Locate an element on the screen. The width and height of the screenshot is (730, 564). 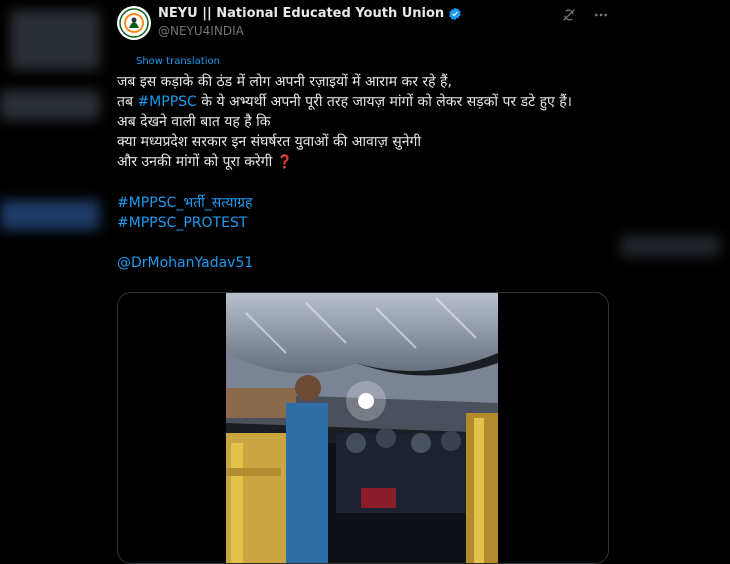
emblem-logo-icon is located at coordinates (134, 23).